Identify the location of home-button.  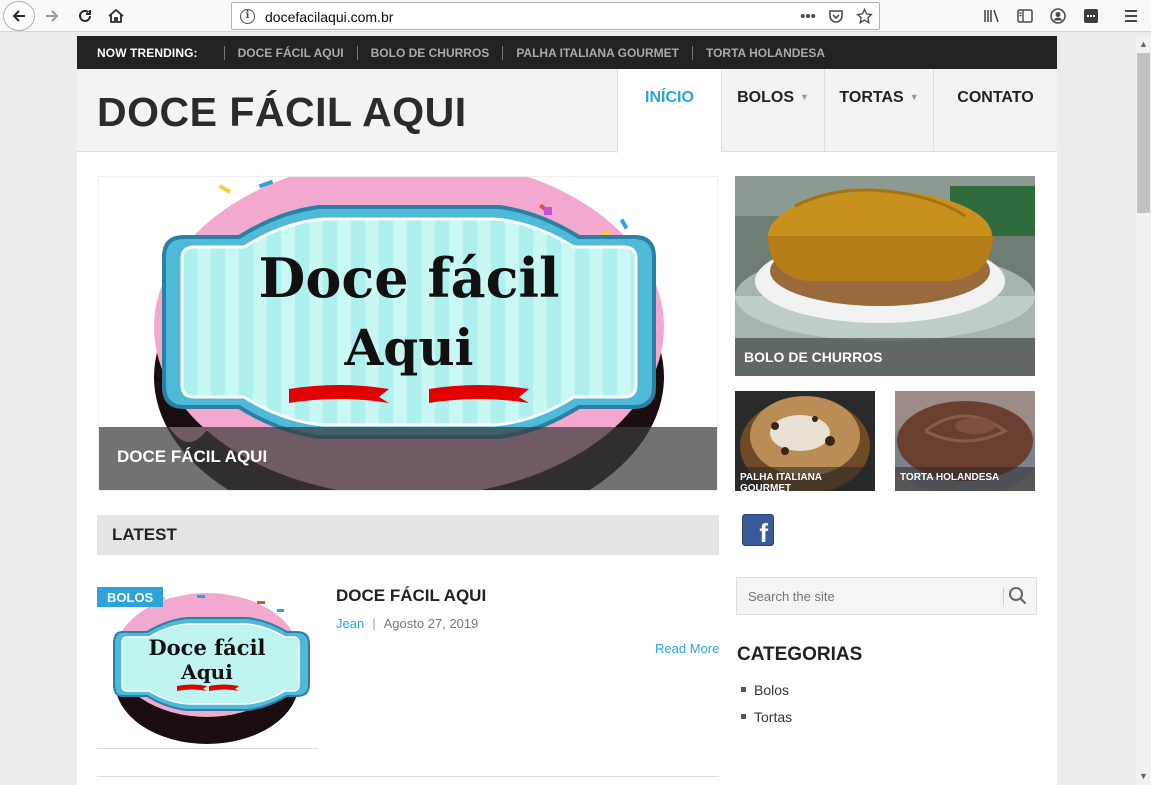
(116, 16).